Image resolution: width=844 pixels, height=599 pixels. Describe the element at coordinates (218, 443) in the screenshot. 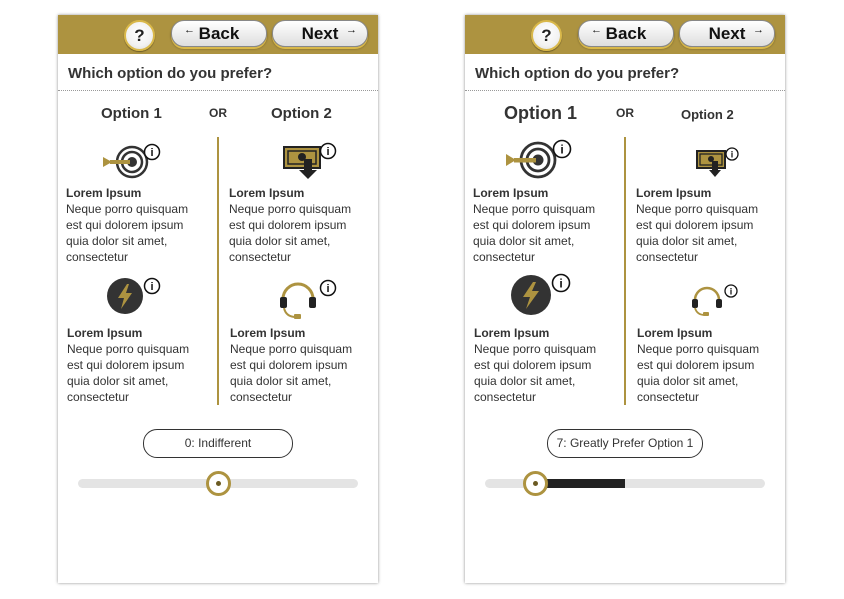

I see `slider-value-label: 0: Indifferent` at that location.